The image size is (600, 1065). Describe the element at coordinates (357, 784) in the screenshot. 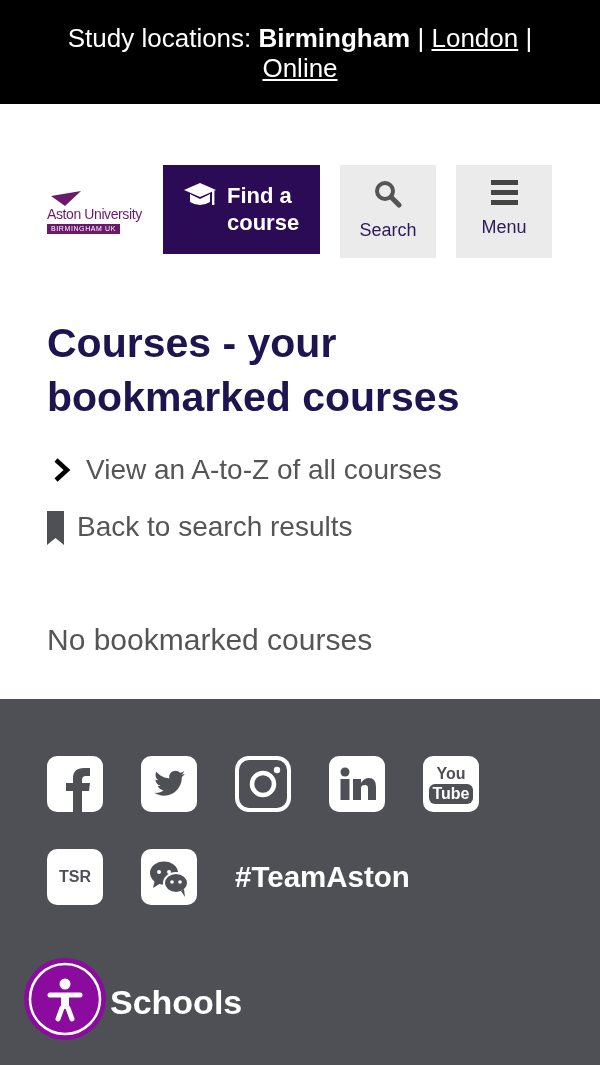

I see `linkedin-icon` at that location.